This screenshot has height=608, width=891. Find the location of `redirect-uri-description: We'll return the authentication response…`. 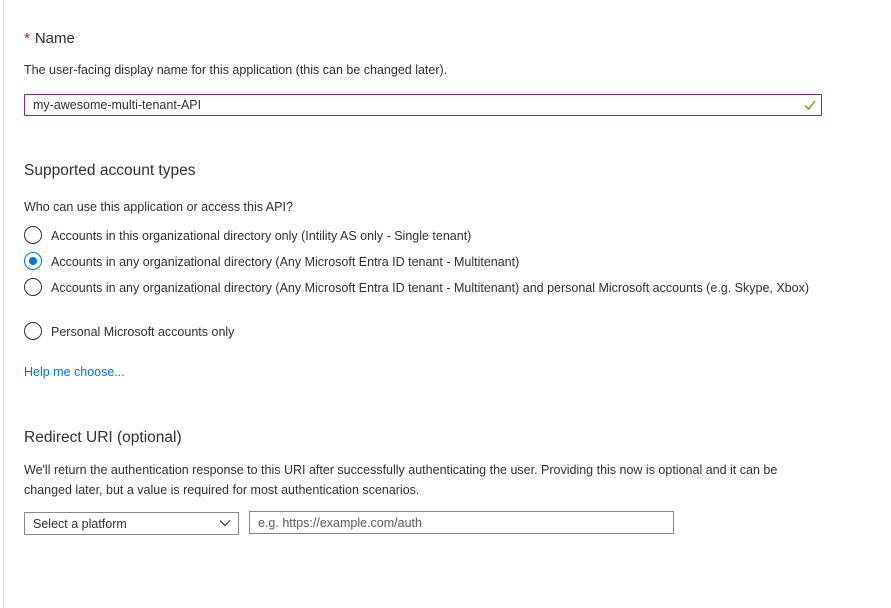

redirect-uri-description: We'll return the authentication response… is located at coordinates (401, 480).